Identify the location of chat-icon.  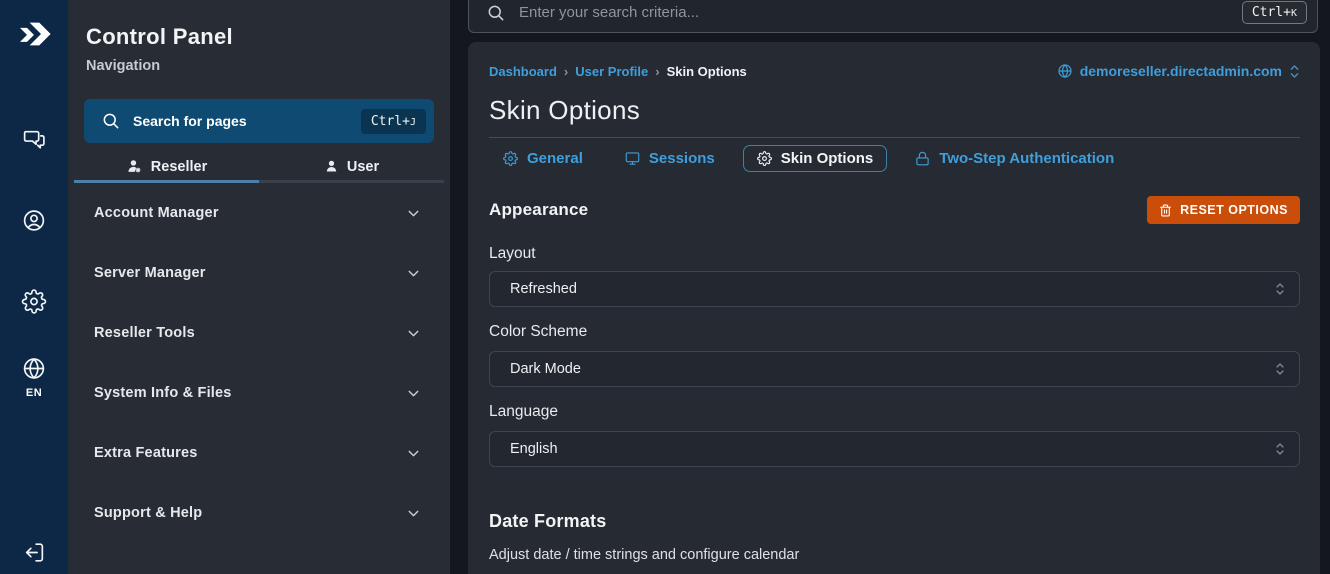
(34, 139).